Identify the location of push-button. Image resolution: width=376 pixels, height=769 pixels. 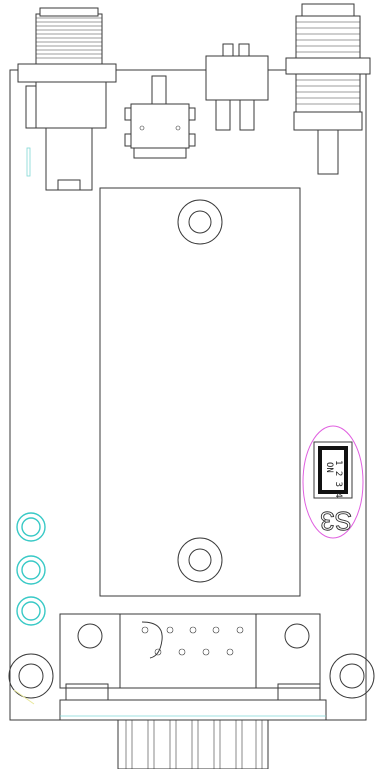
(160, 117).